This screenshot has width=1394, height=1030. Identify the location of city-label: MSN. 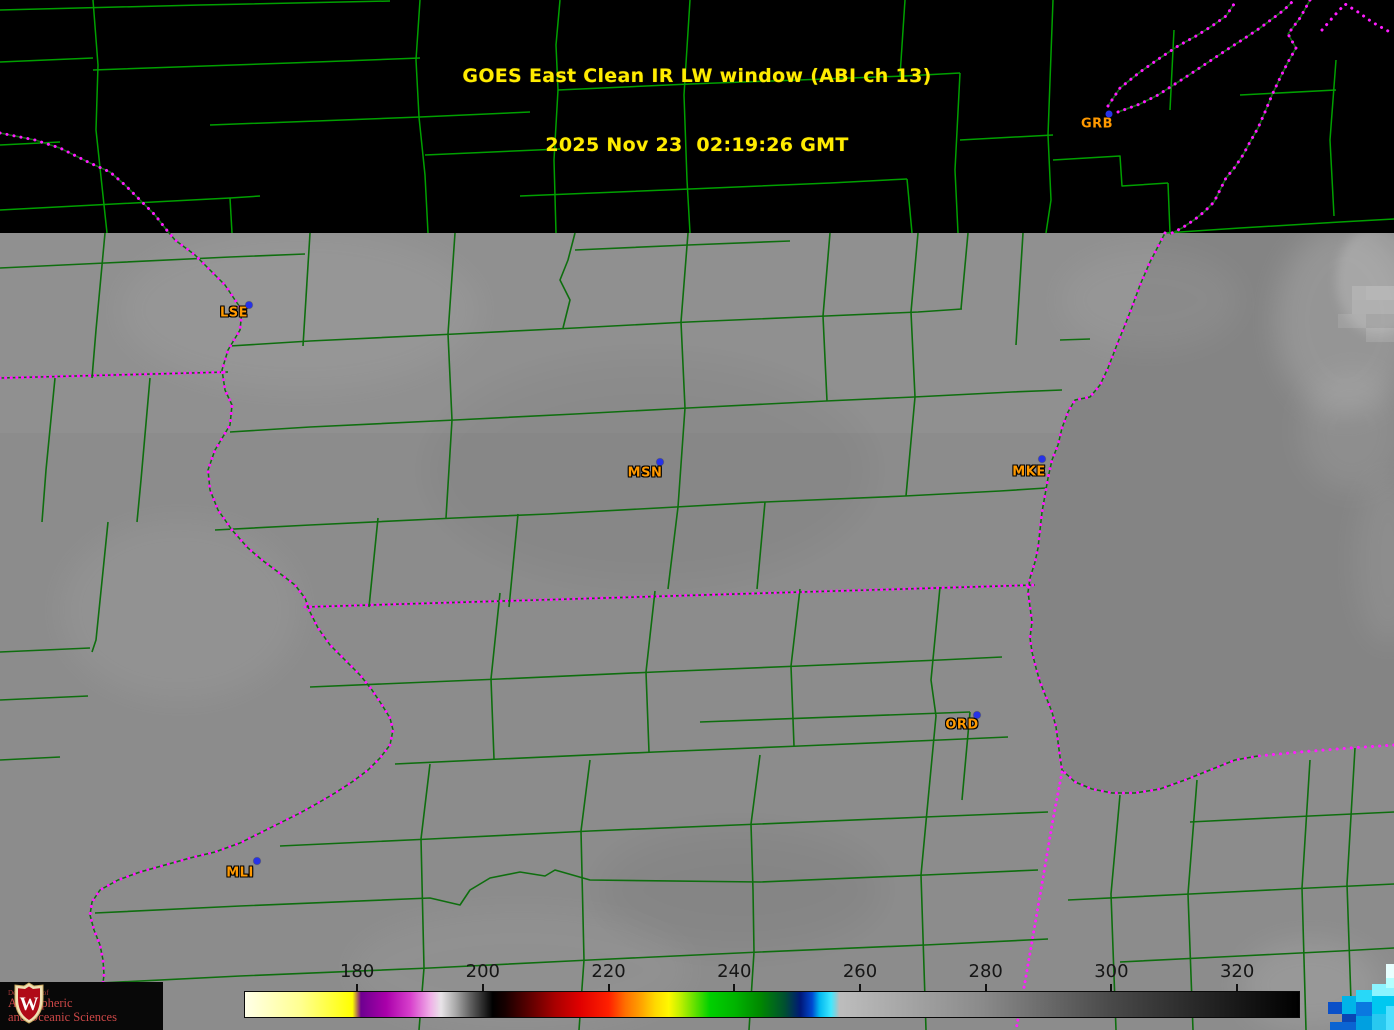
(645, 473).